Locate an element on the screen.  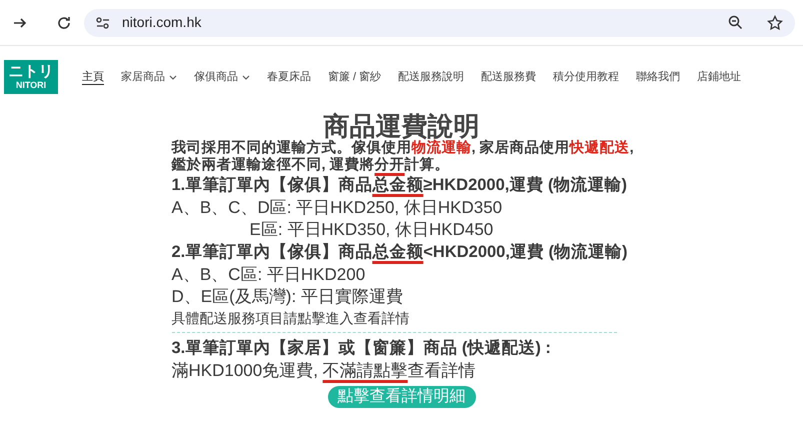
nav-link: 聯絡我們 is located at coordinates (658, 77).